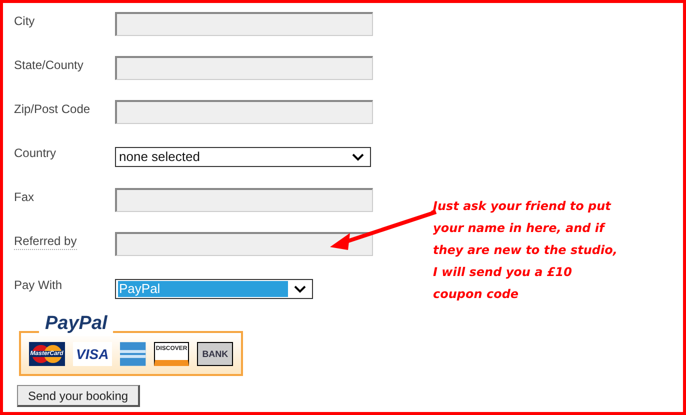 The height and width of the screenshot is (415, 686). What do you see at coordinates (24, 197) in the screenshot?
I see `field-label: Fax` at bounding box center [24, 197].